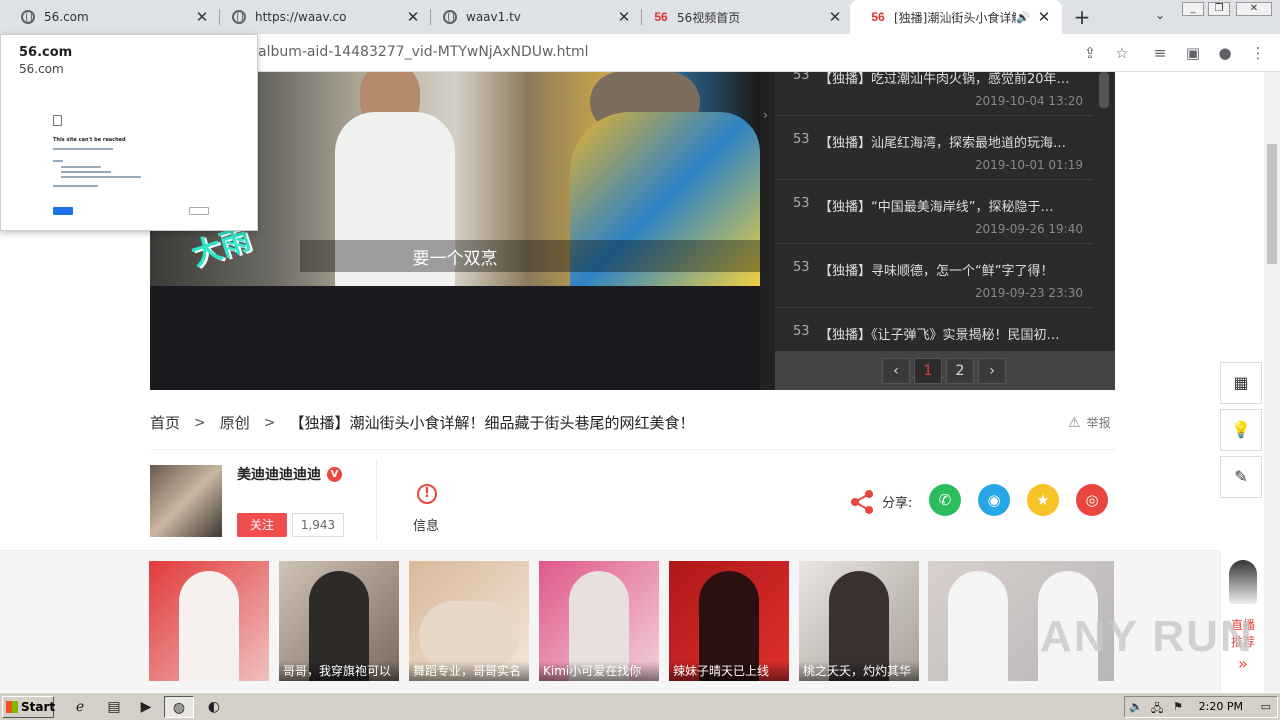 This screenshot has height=720, width=1280. Describe the element at coordinates (493, 17) in the screenshot. I see `tab-title: waav1.tv` at that location.